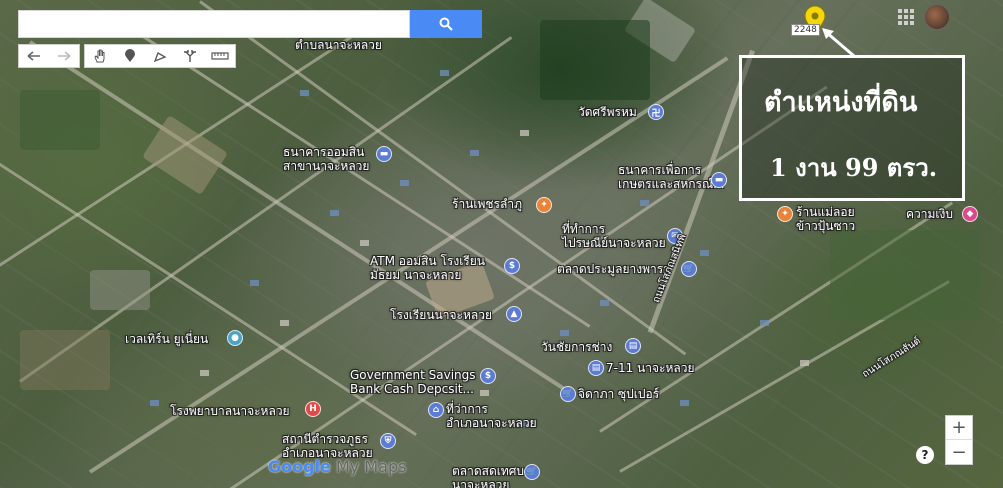  I want to click on label-clinic: เวลเทิร์น ยูเนี่ยน, so click(166, 339).